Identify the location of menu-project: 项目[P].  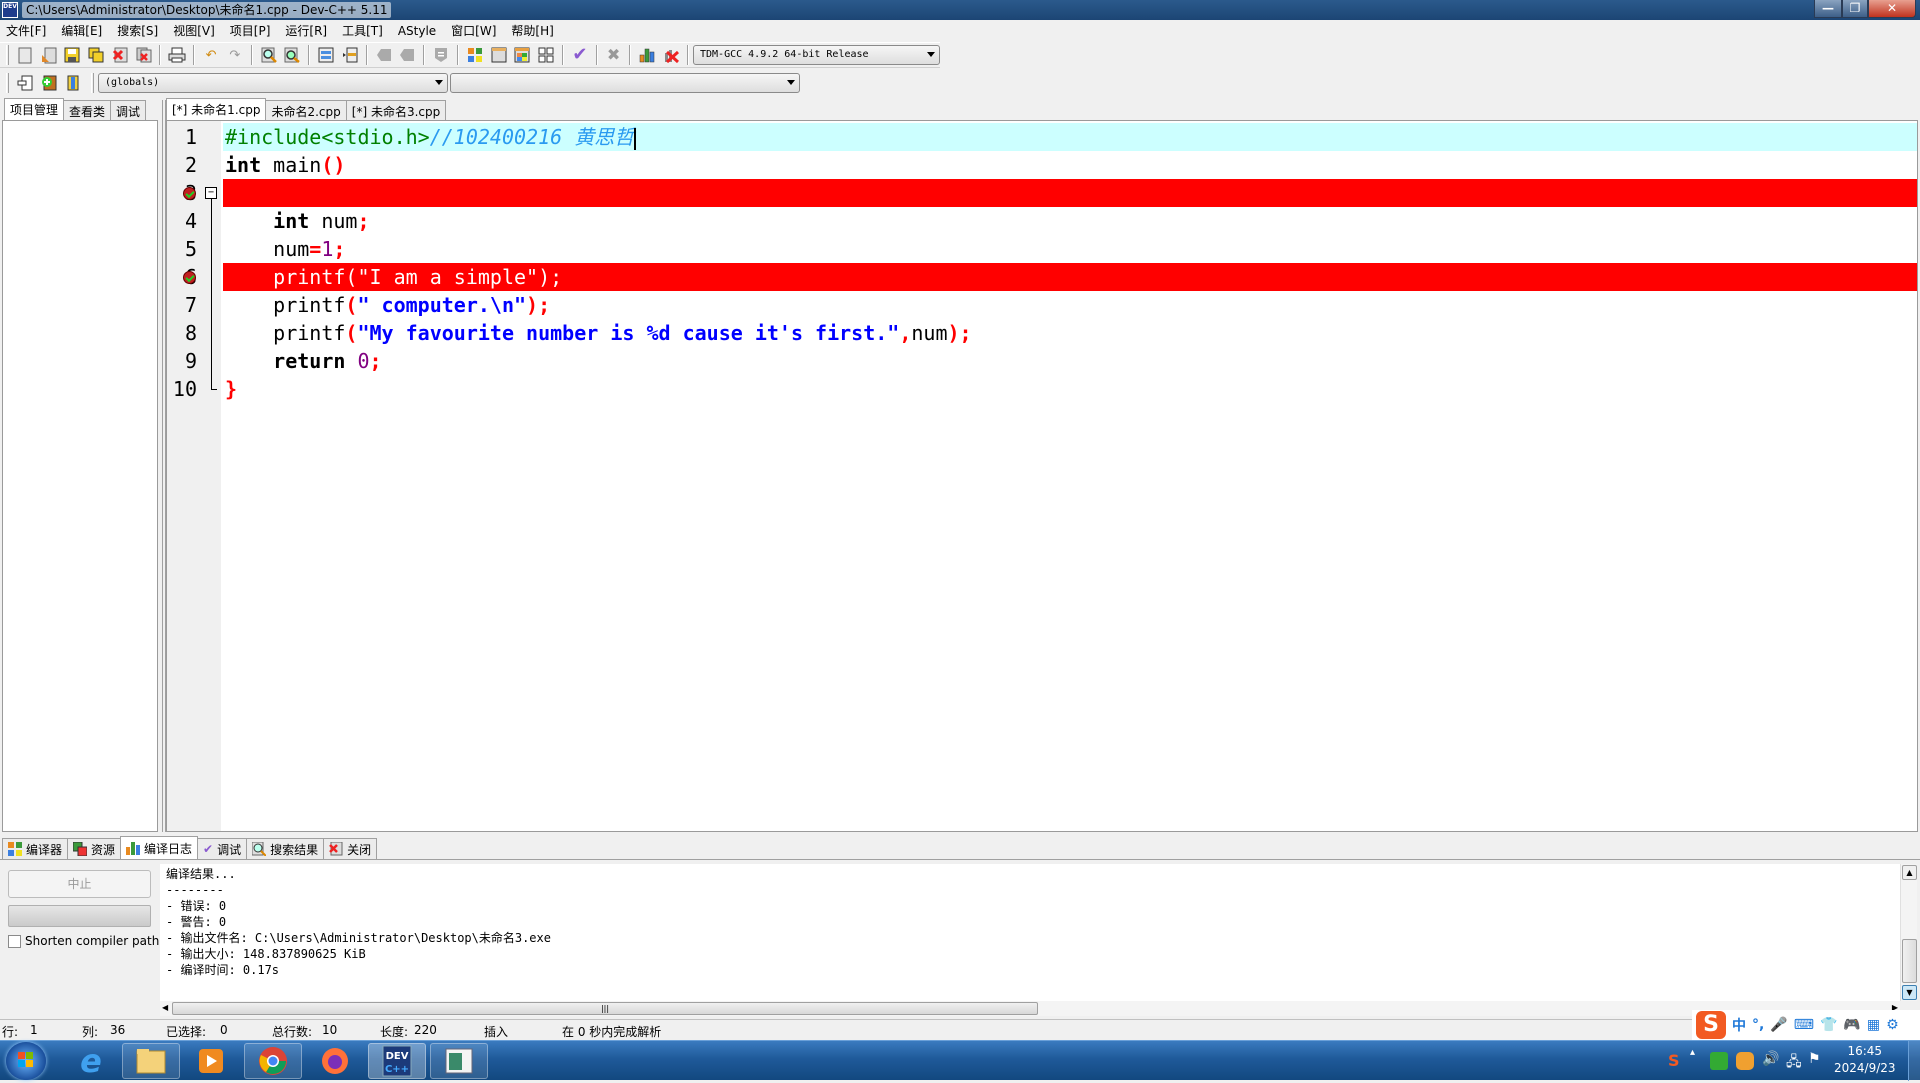
(250, 30).